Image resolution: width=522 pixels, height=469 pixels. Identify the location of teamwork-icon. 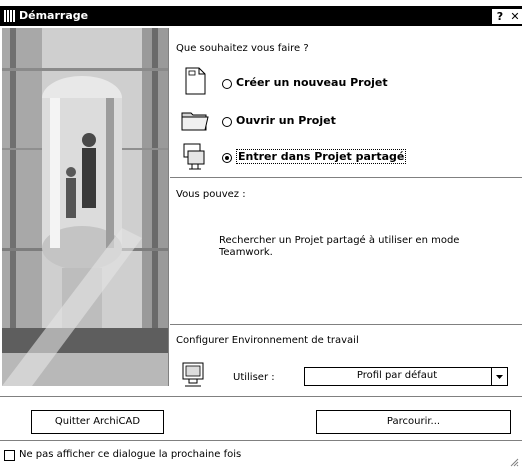
(194, 156).